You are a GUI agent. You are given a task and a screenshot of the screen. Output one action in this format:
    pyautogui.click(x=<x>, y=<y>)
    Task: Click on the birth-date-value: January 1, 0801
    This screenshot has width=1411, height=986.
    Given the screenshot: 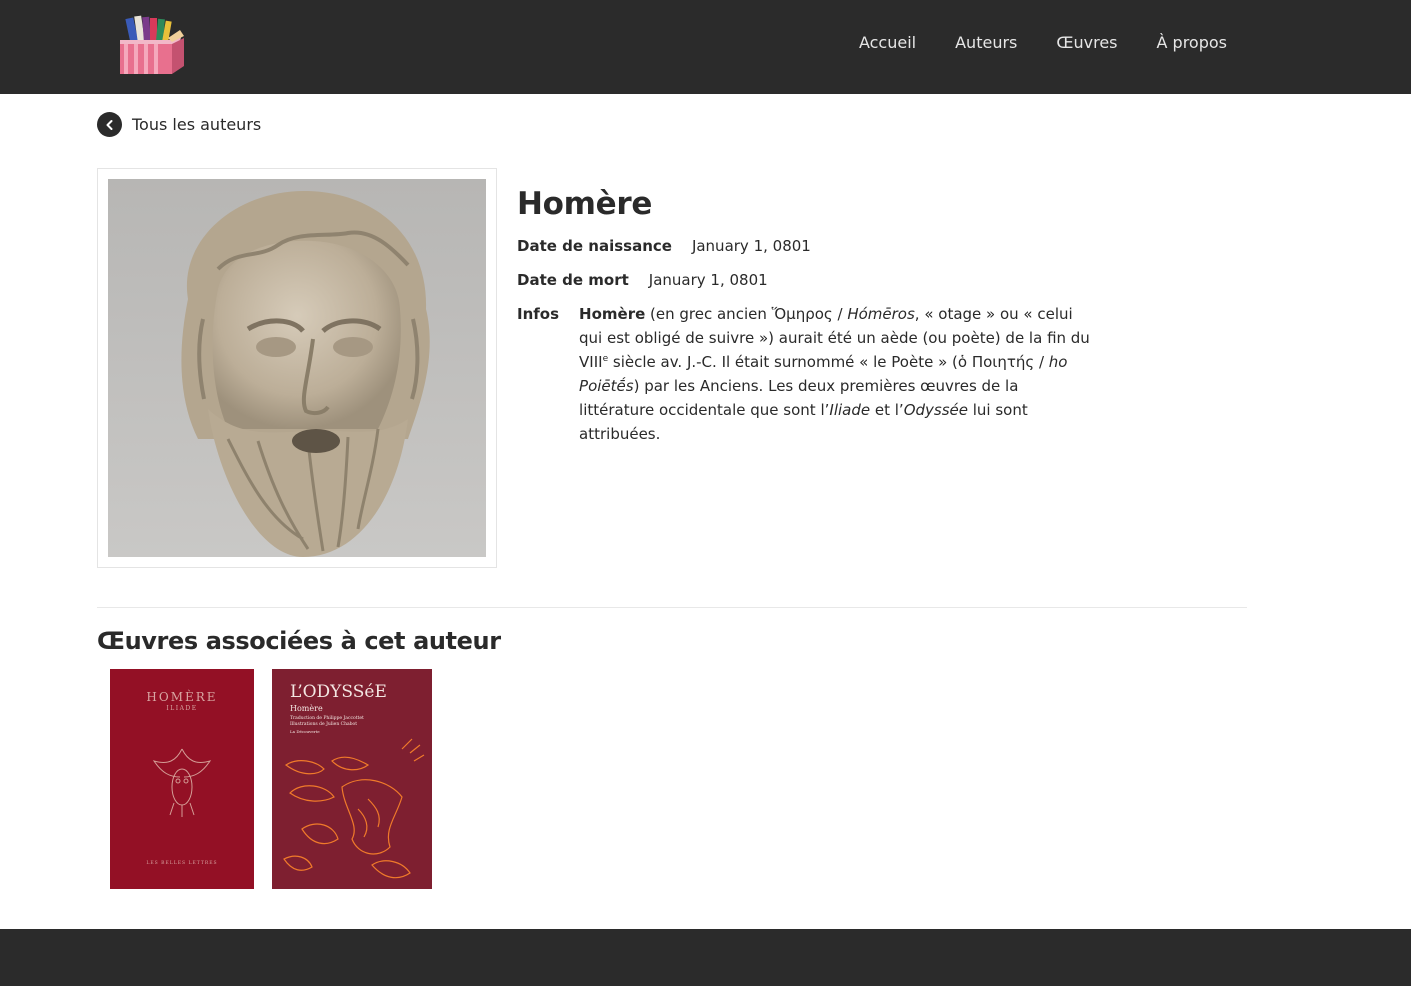 What is the action you would take?
    pyautogui.click(x=751, y=246)
    